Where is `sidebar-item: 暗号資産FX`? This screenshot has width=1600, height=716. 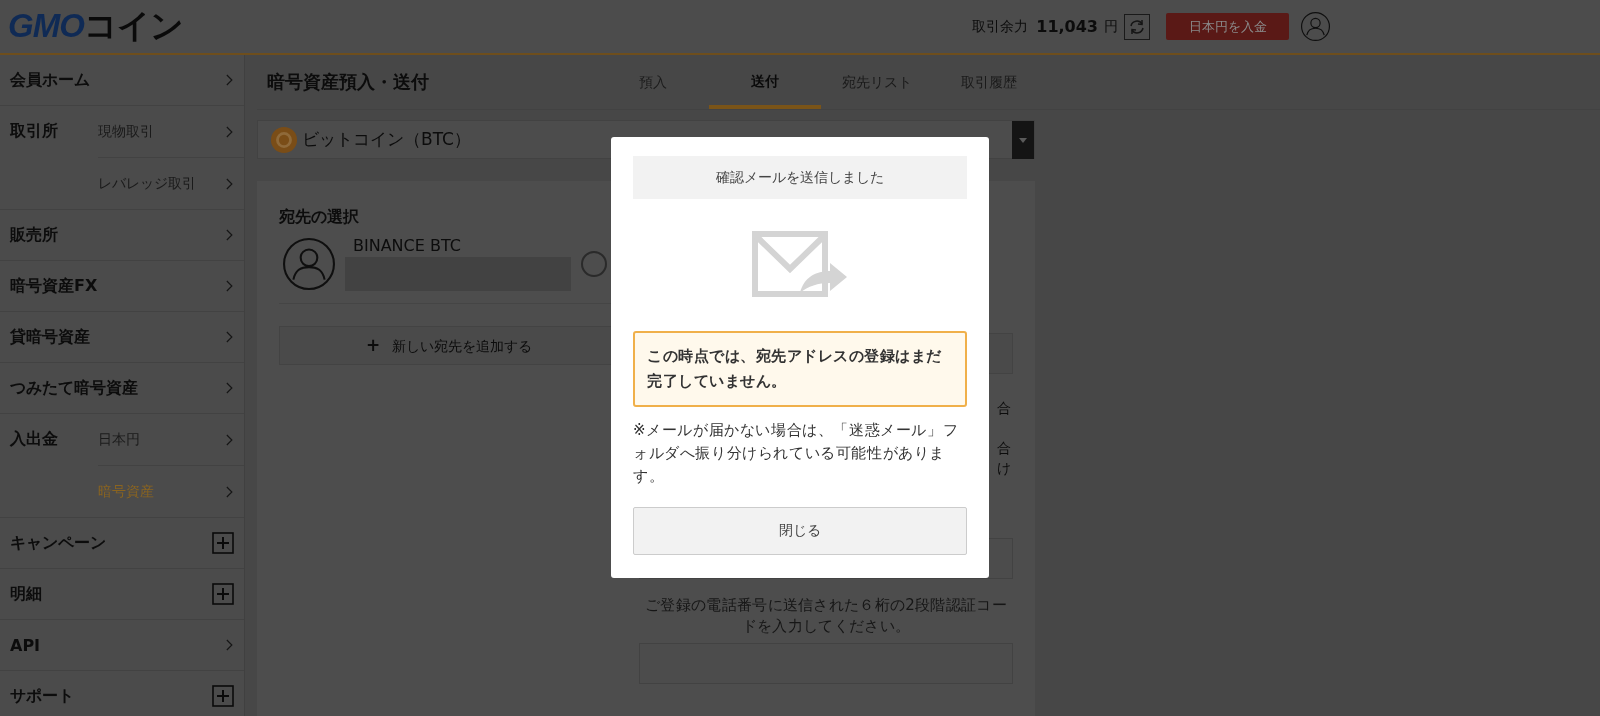 sidebar-item: 暗号資産FX is located at coordinates (54, 286).